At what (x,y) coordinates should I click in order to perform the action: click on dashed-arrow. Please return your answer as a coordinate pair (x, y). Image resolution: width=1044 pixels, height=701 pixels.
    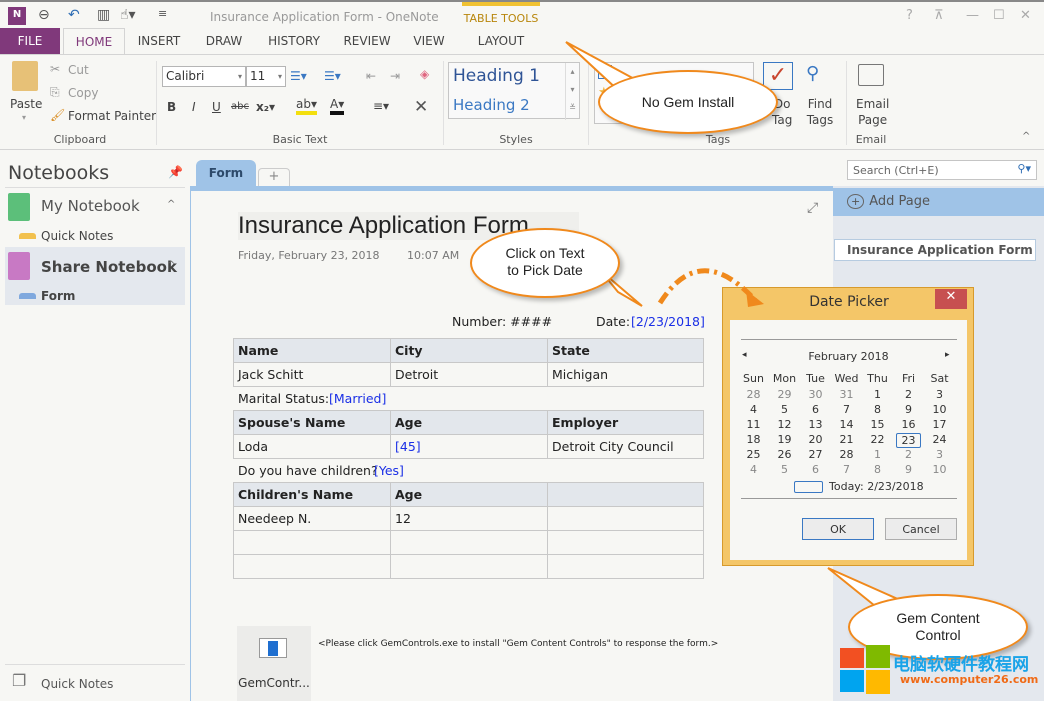
    Looking at the image, I should click on (707, 286).